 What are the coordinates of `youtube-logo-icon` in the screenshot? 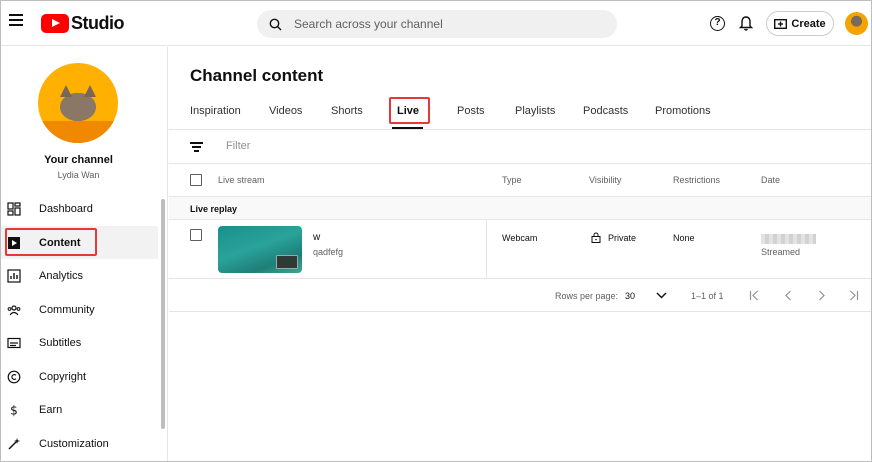 It's located at (55, 23).